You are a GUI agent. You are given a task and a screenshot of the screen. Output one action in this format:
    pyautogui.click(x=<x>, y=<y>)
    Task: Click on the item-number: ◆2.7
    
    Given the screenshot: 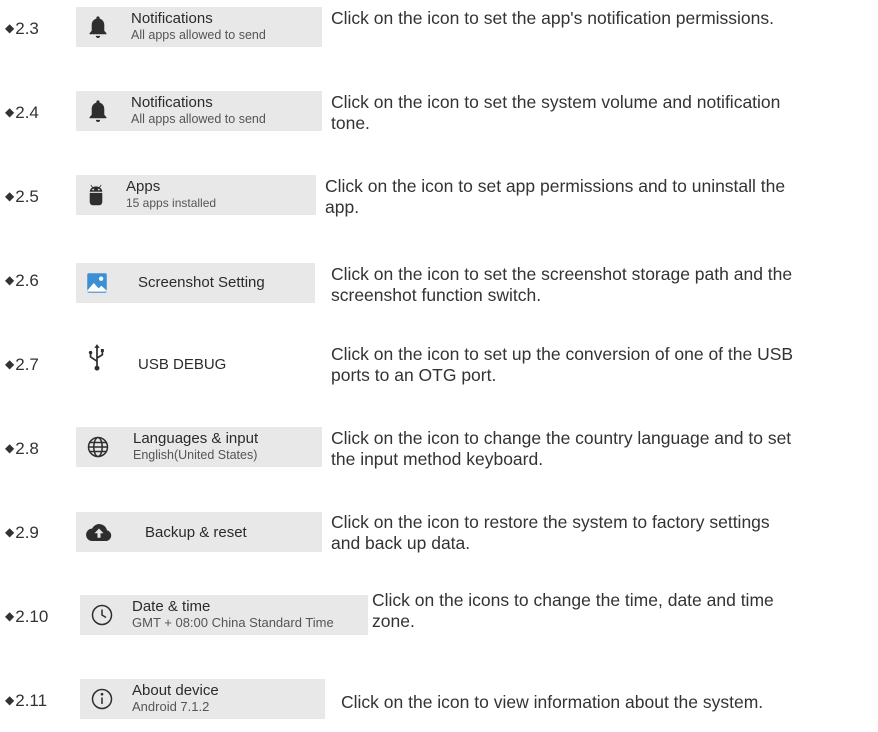 What is the action you would take?
    pyautogui.click(x=22, y=364)
    